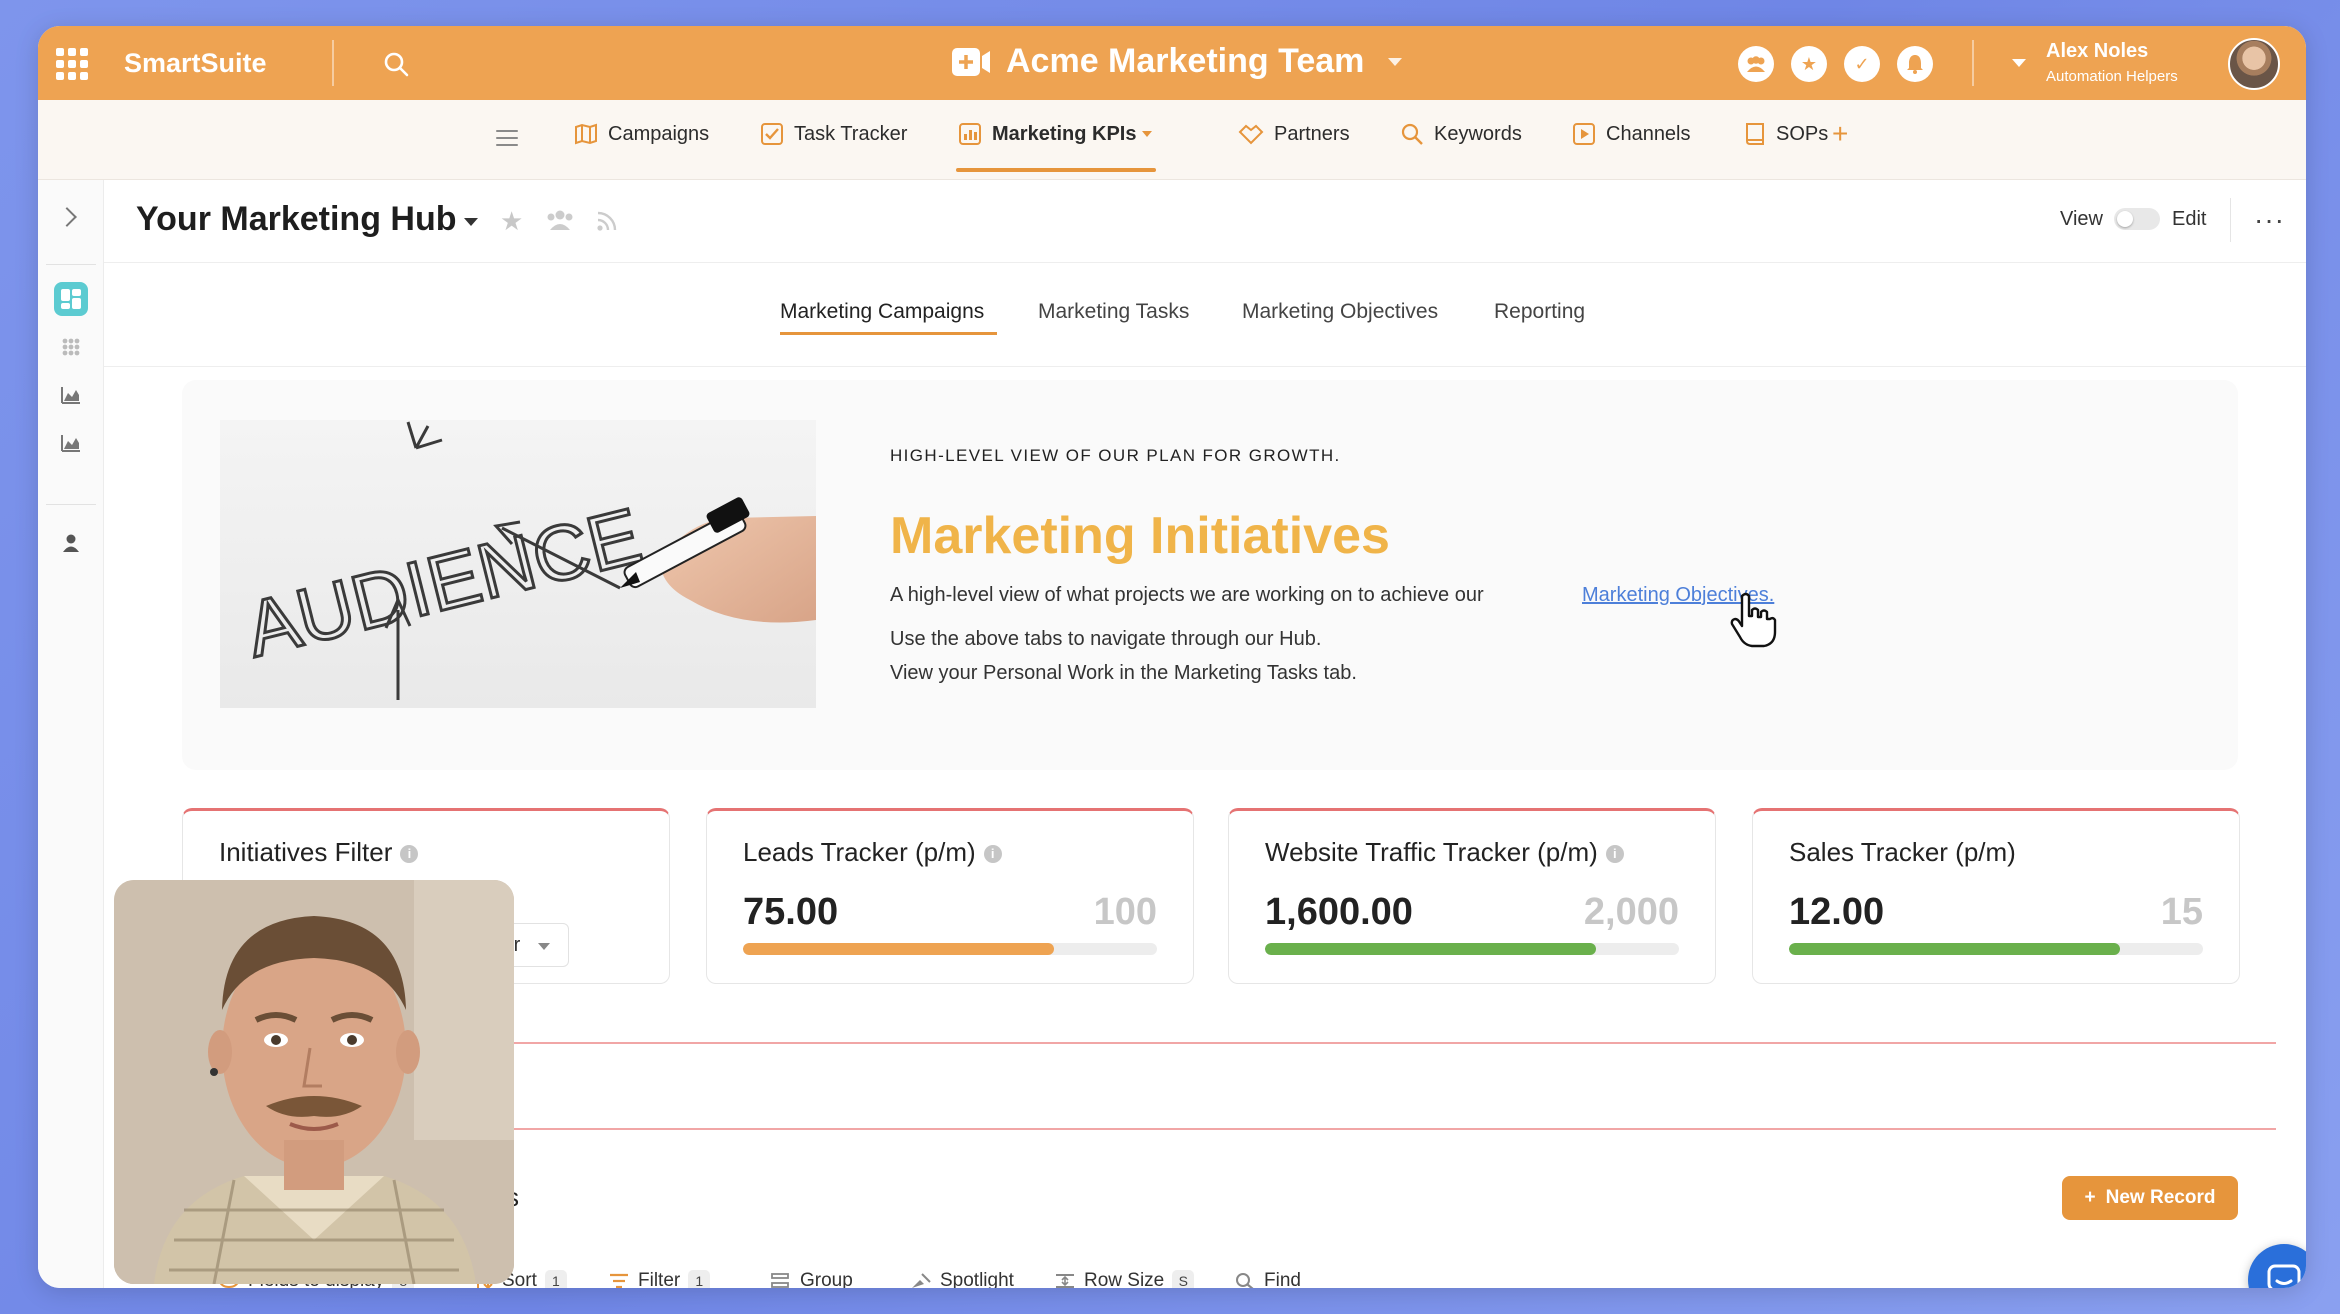 The image size is (2340, 1314). What do you see at coordinates (314, 1082) in the screenshot?
I see `presenter-video` at bounding box center [314, 1082].